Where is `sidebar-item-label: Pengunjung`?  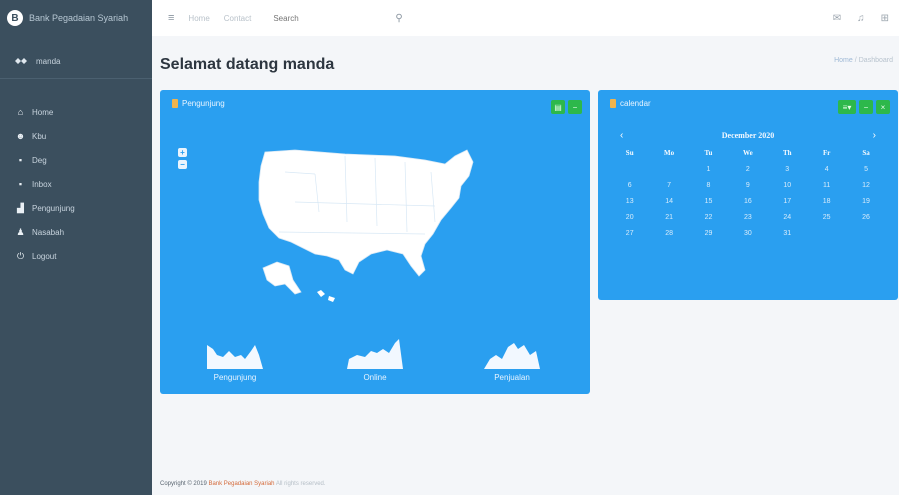
sidebar-item-label: Pengunjung is located at coordinates (53, 208).